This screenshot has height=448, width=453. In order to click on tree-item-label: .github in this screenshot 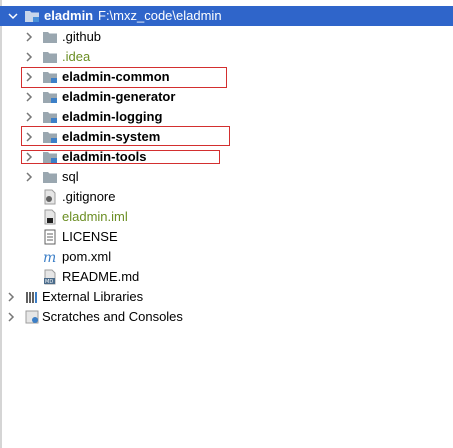, I will do `click(82, 36)`.